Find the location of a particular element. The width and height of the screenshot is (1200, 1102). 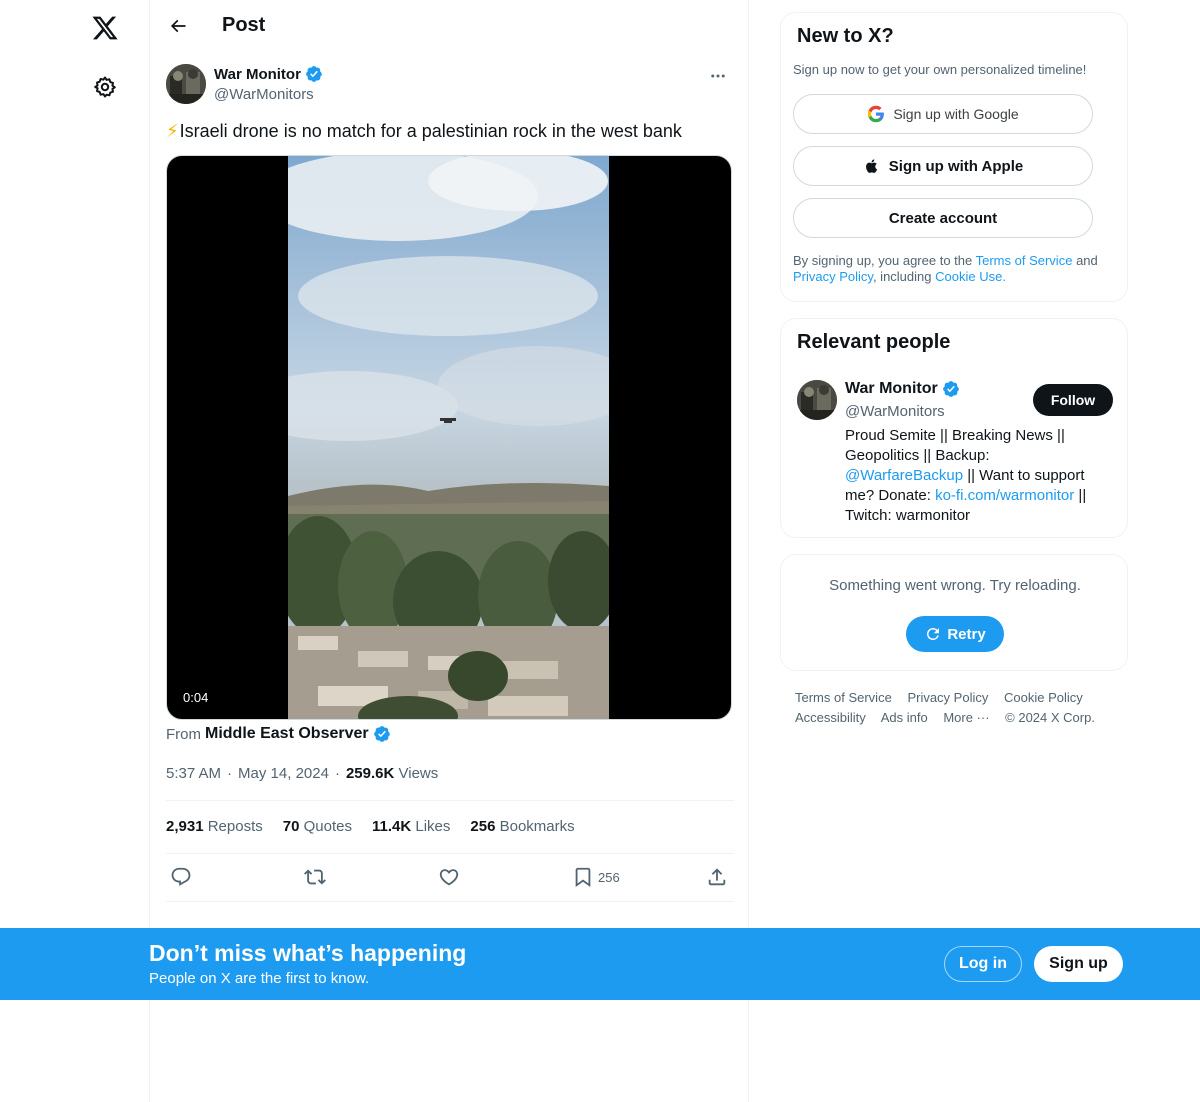

from-label: From is located at coordinates (183, 734).